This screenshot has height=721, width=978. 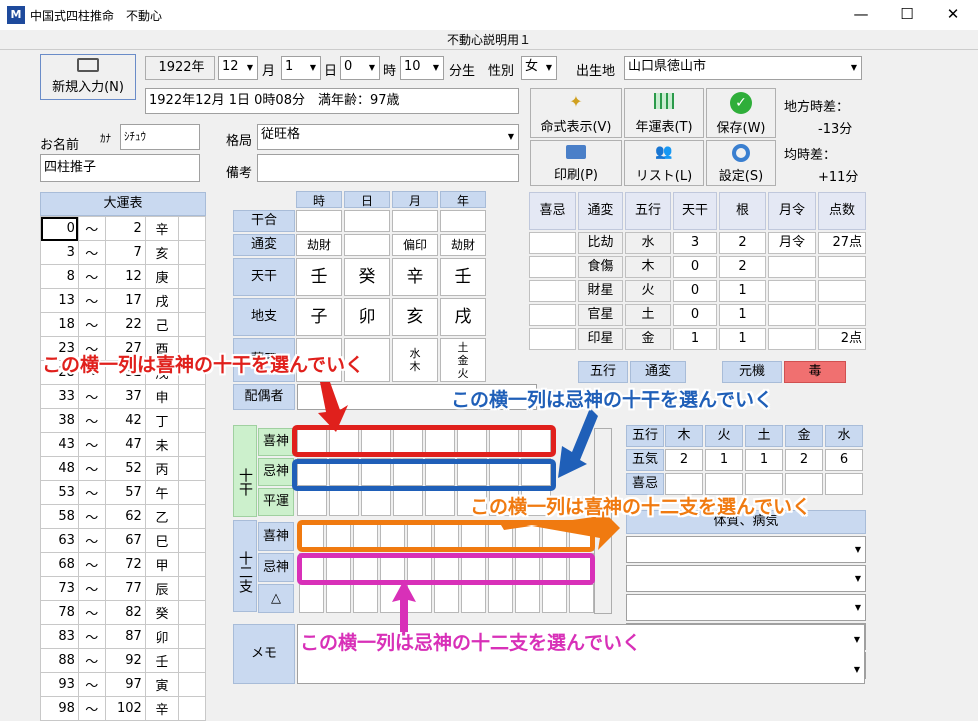 I want to click on meishiki-cell-chishi: 子, so click(x=319, y=317).